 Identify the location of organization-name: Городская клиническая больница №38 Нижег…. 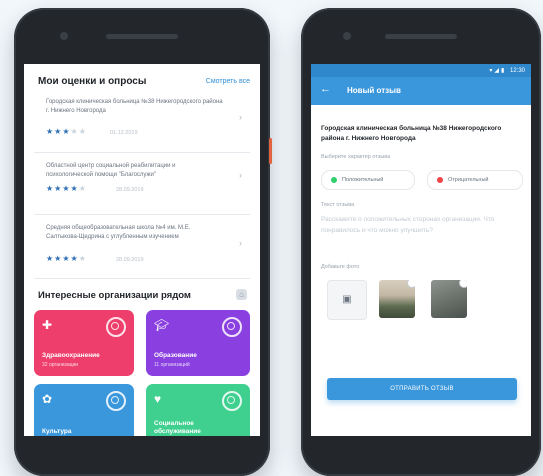
(411, 133).